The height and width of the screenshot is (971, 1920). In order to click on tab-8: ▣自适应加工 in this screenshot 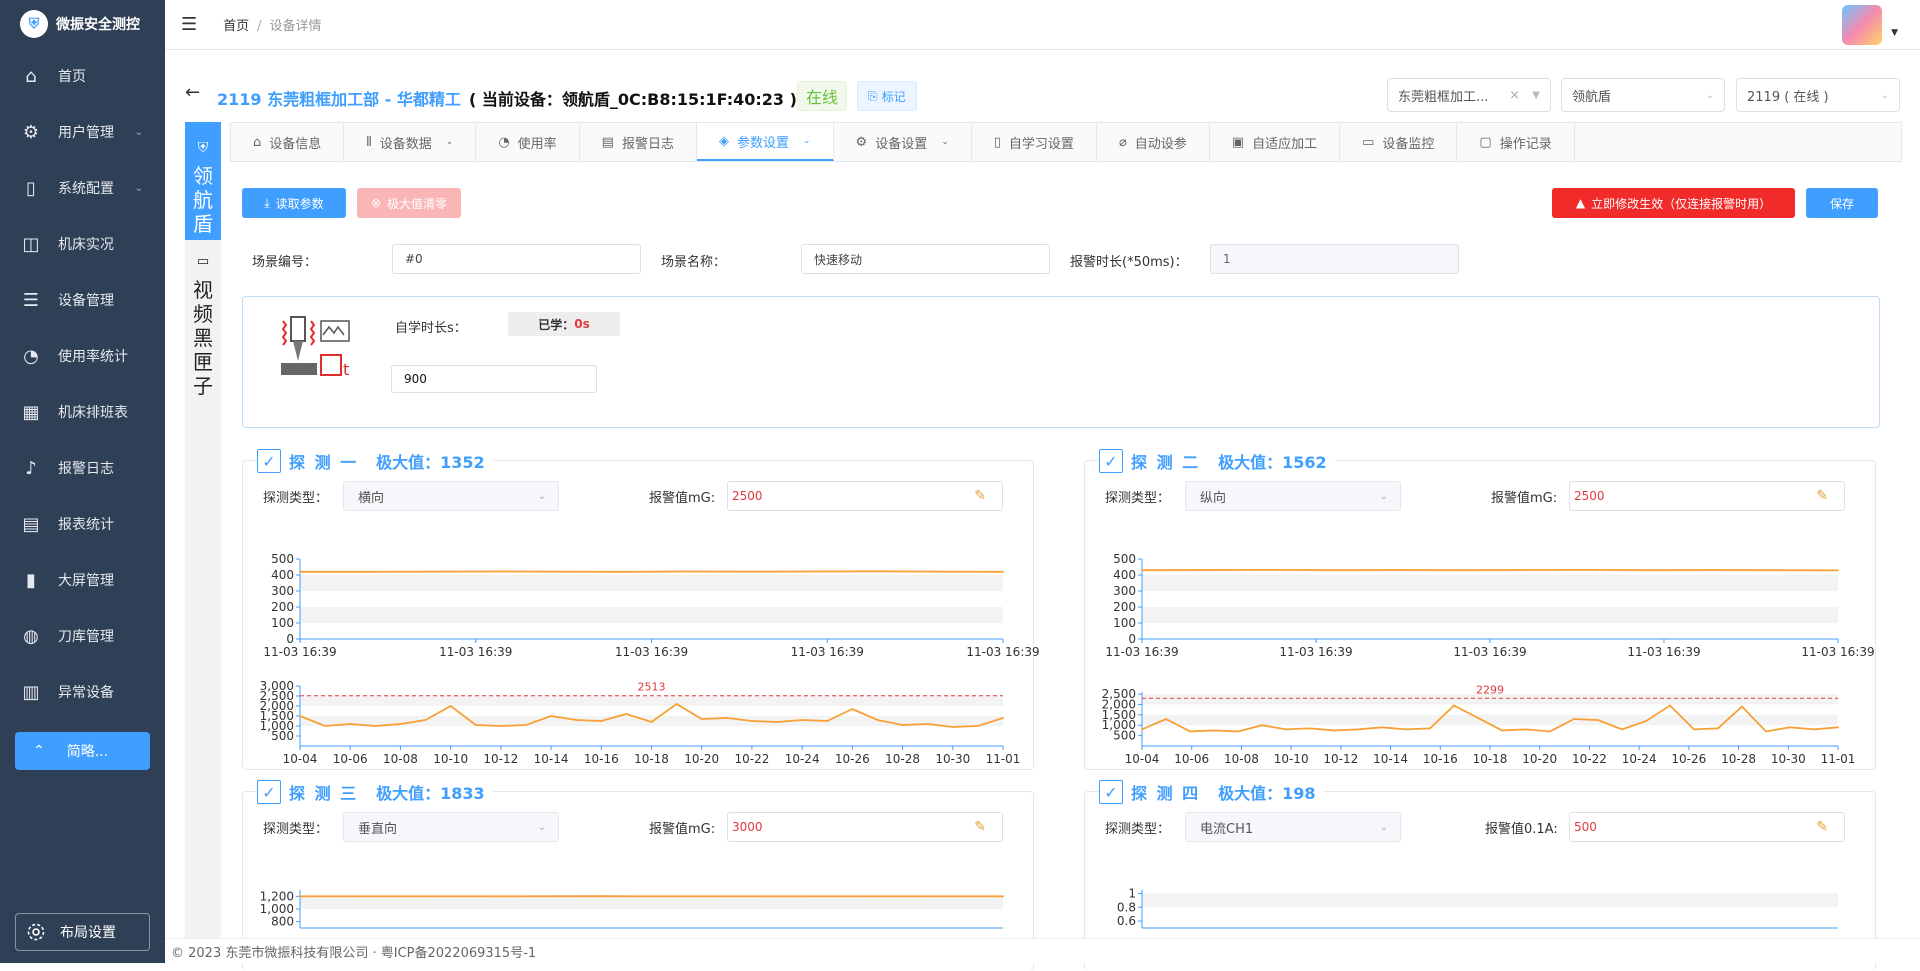, I will do `click(1275, 142)`.